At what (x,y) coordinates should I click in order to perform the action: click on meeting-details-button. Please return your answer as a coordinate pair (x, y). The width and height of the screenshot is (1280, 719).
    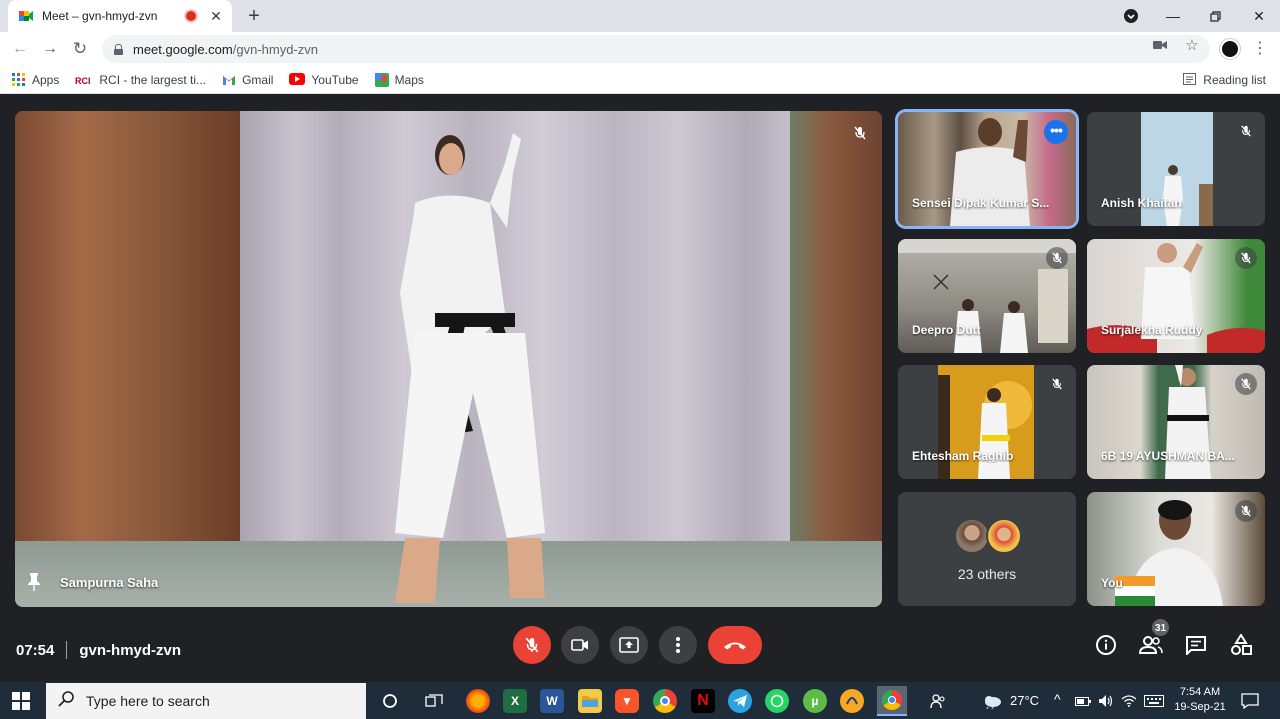
    Looking at the image, I should click on (1106, 645).